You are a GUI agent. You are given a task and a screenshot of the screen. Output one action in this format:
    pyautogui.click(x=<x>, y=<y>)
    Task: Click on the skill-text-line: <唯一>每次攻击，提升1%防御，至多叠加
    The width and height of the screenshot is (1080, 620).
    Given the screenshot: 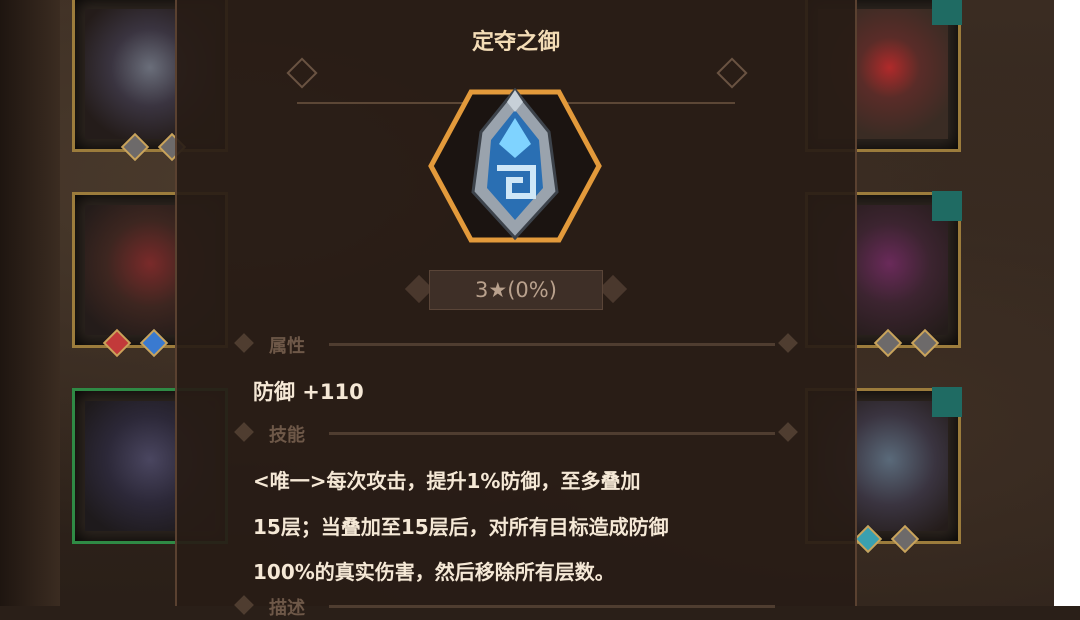 What is the action you would take?
    pyautogui.click(x=447, y=481)
    